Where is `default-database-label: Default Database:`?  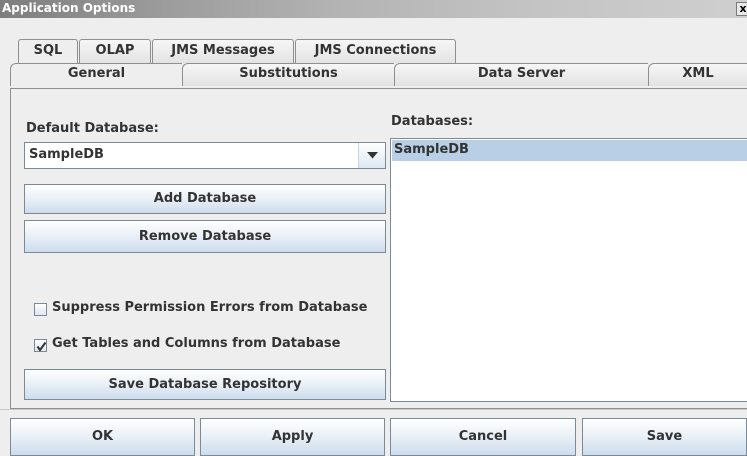 default-database-label: Default Database: is located at coordinates (92, 128).